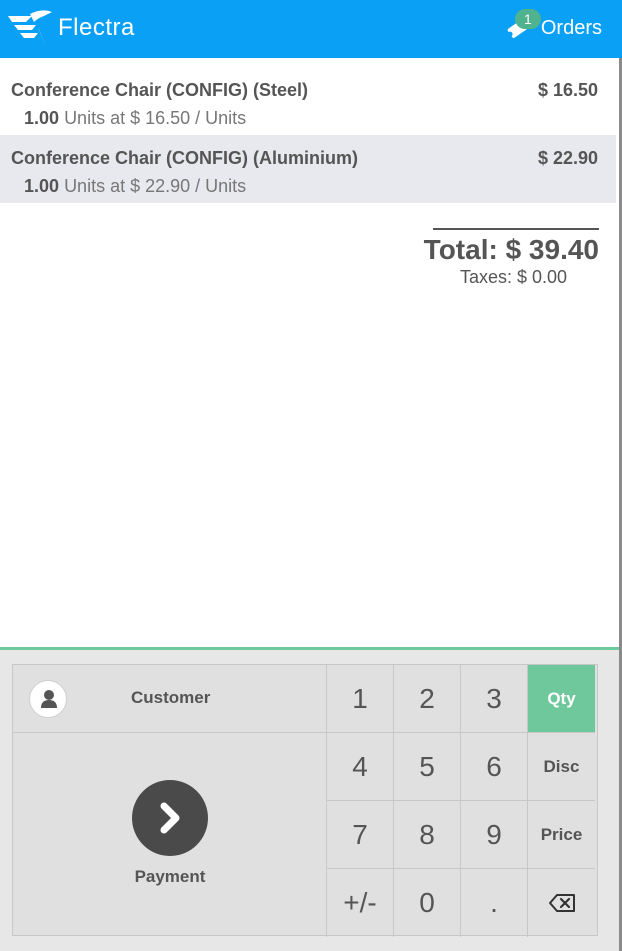 The width and height of the screenshot is (622, 951). Describe the element at coordinates (494, 699) in the screenshot. I see `numpad-key-3: 3` at that location.